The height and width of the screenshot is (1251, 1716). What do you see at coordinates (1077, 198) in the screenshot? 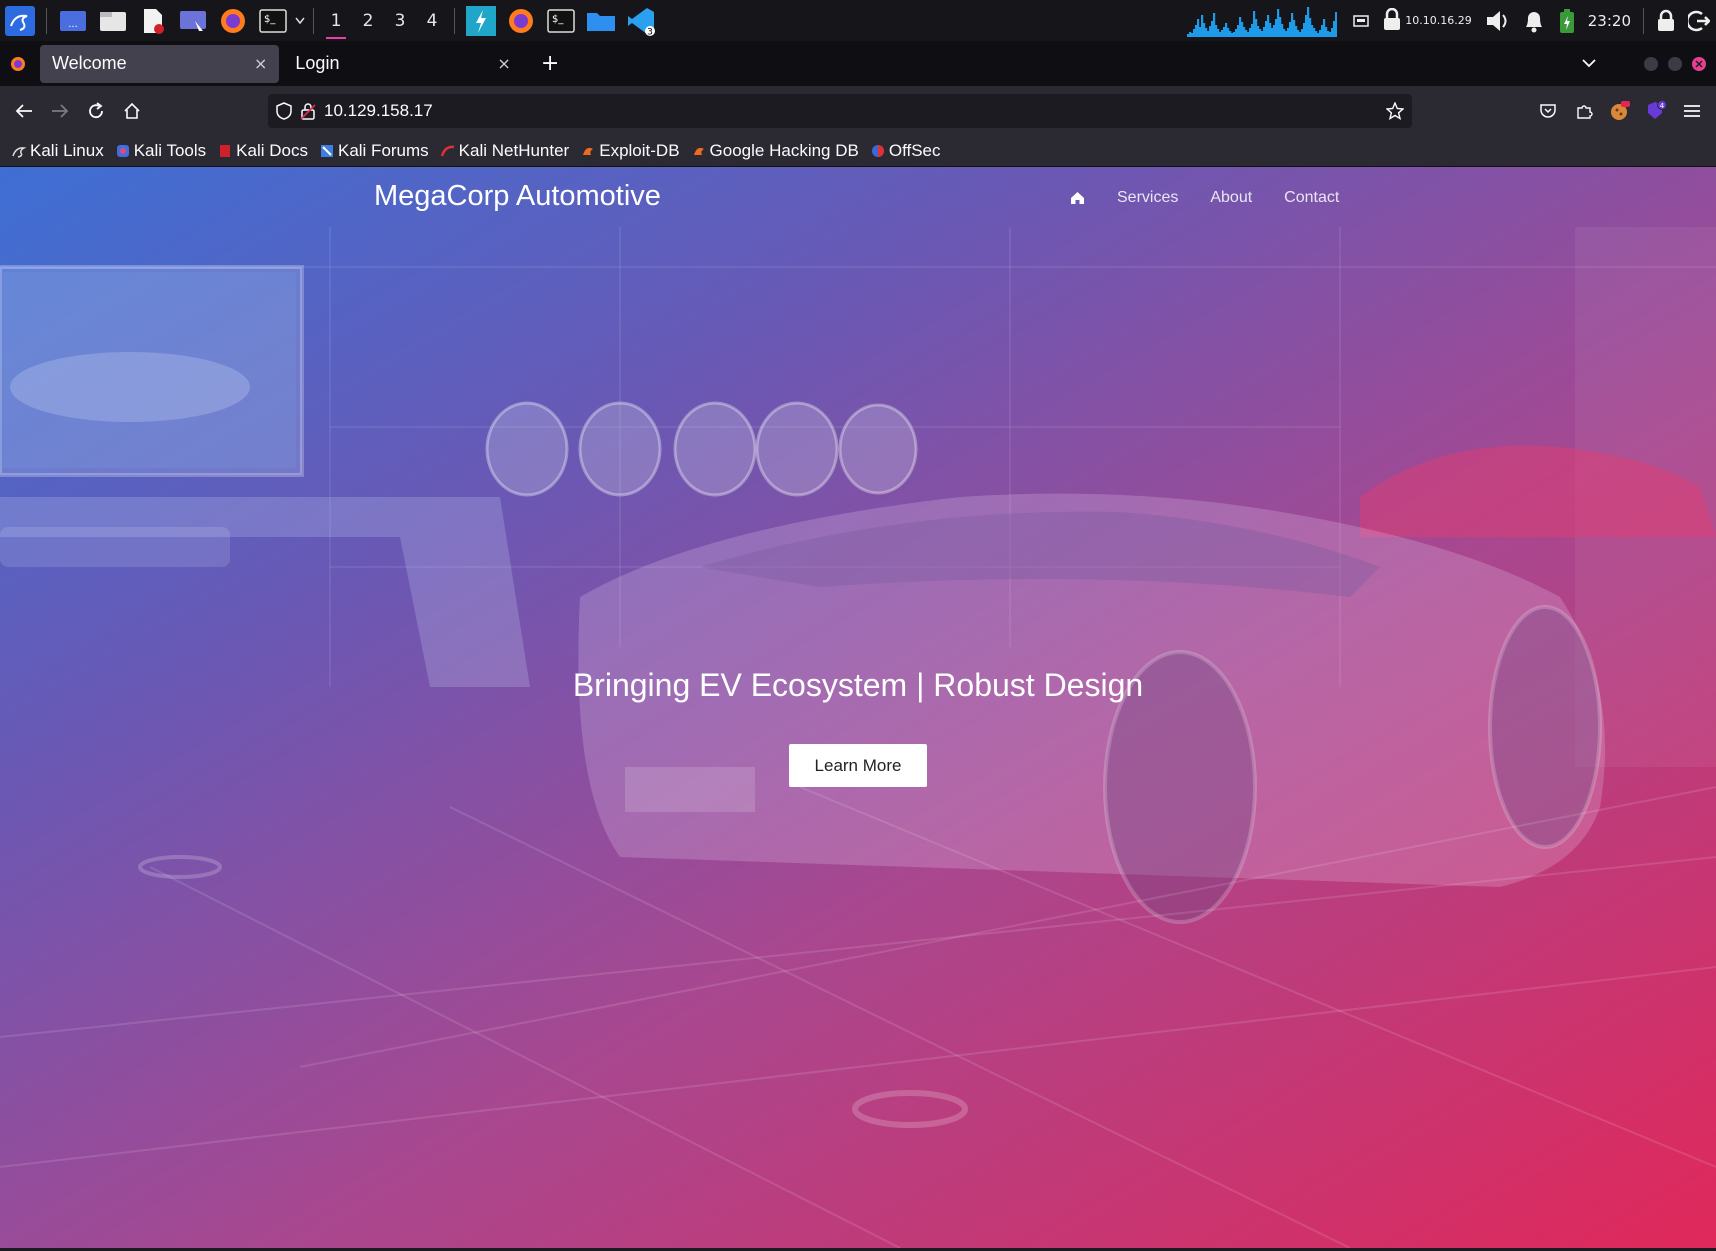
I see `home-nav-icon` at bounding box center [1077, 198].